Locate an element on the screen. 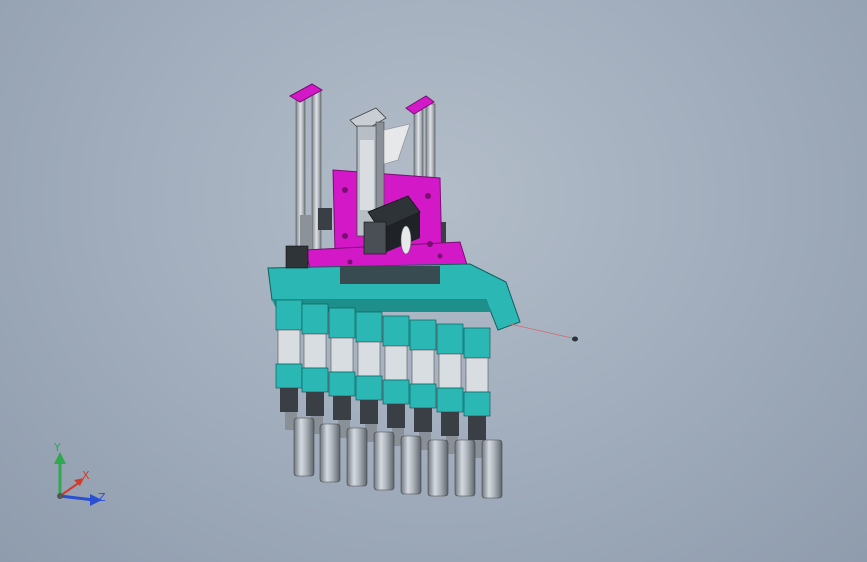 This screenshot has width=867, height=562. axis-z-label: Z is located at coordinates (102, 497).